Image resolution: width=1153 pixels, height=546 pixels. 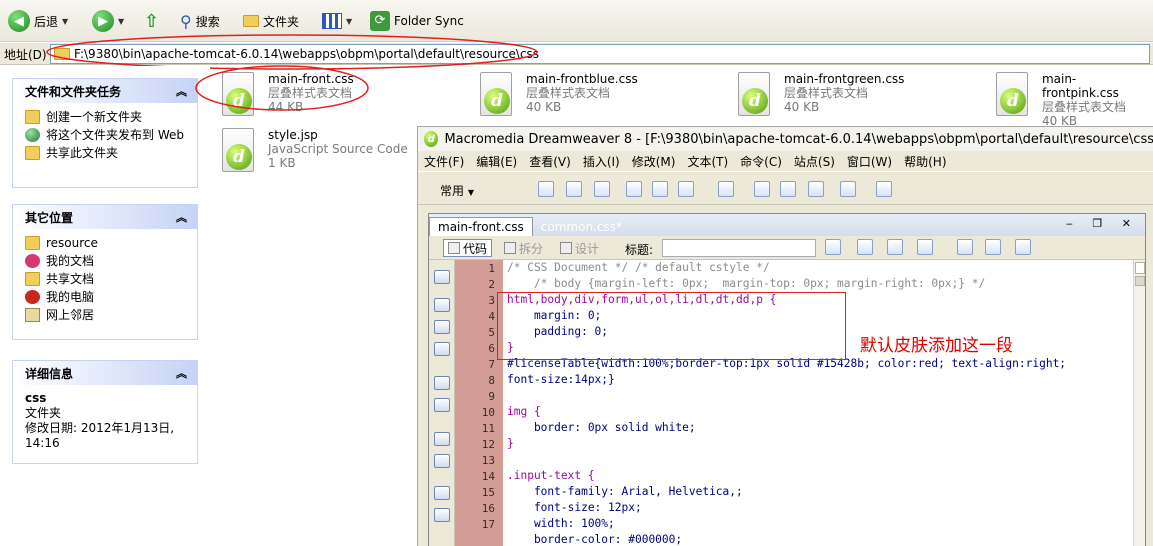 I want to click on split-view-icon, so click(x=510, y=248).